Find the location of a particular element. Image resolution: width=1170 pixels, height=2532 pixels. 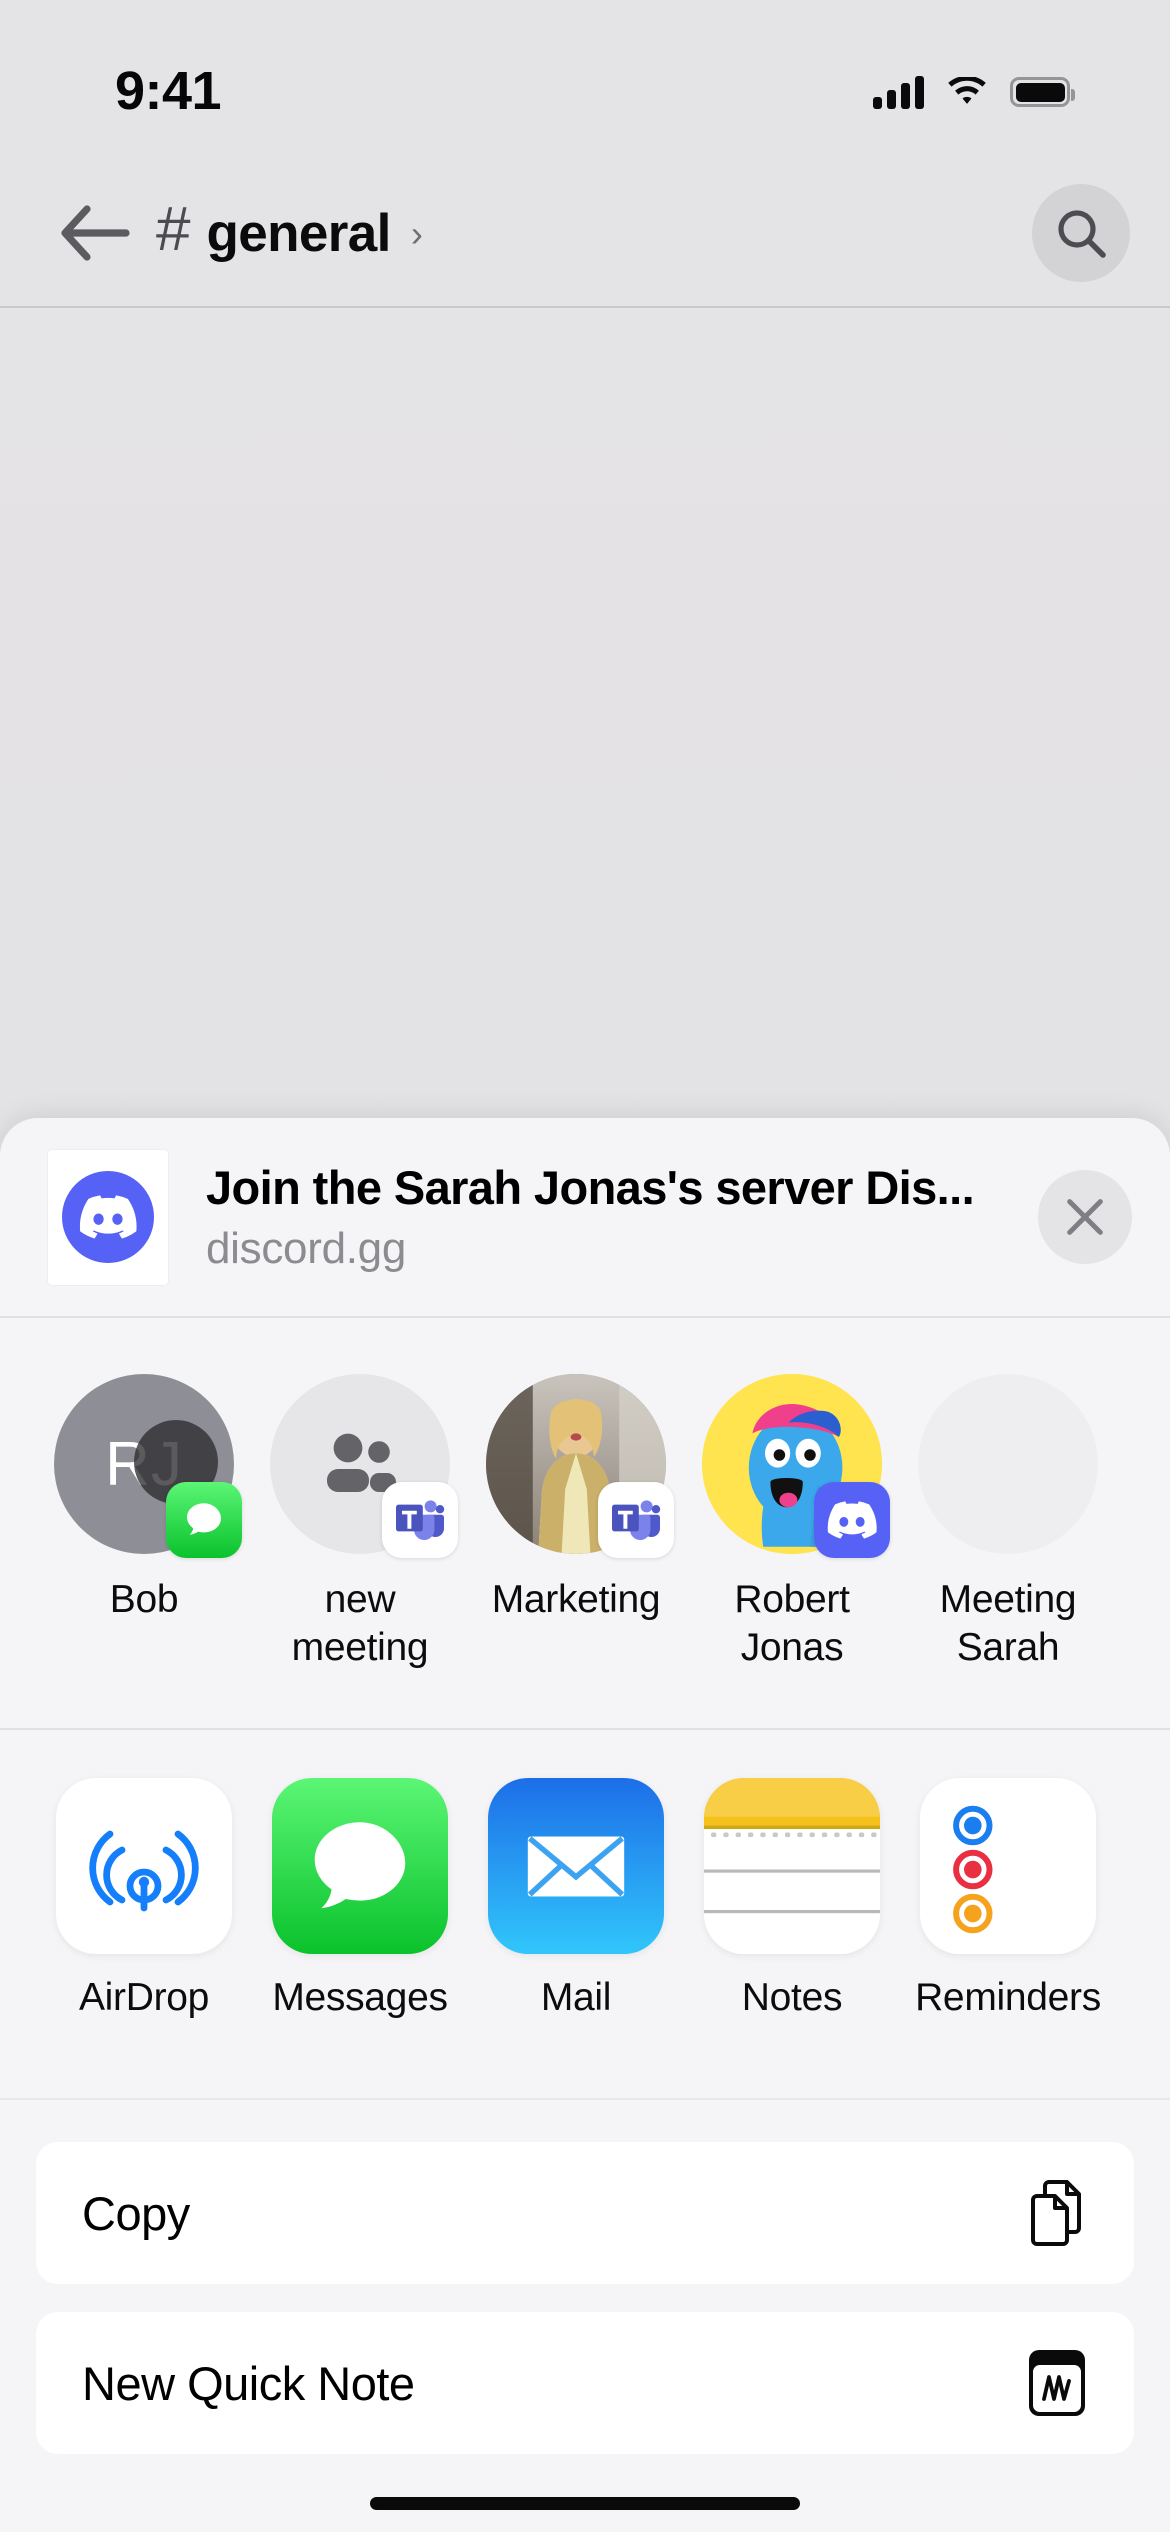

action-new-quick-note: New Quick Note is located at coordinates (585, 2383).